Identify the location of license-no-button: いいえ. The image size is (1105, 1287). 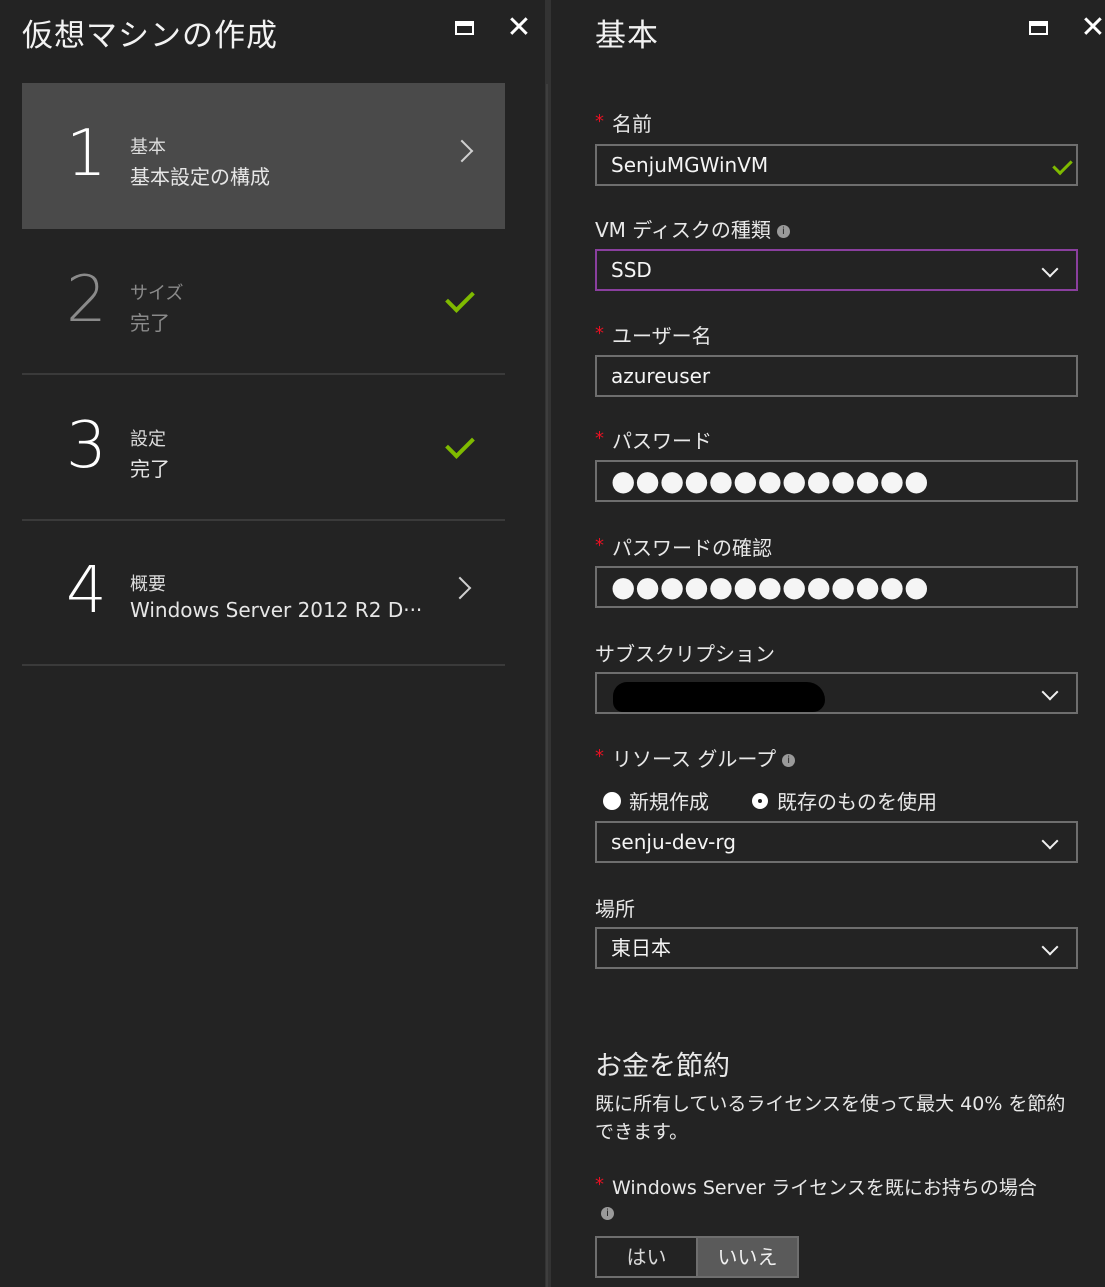
(746, 1257).